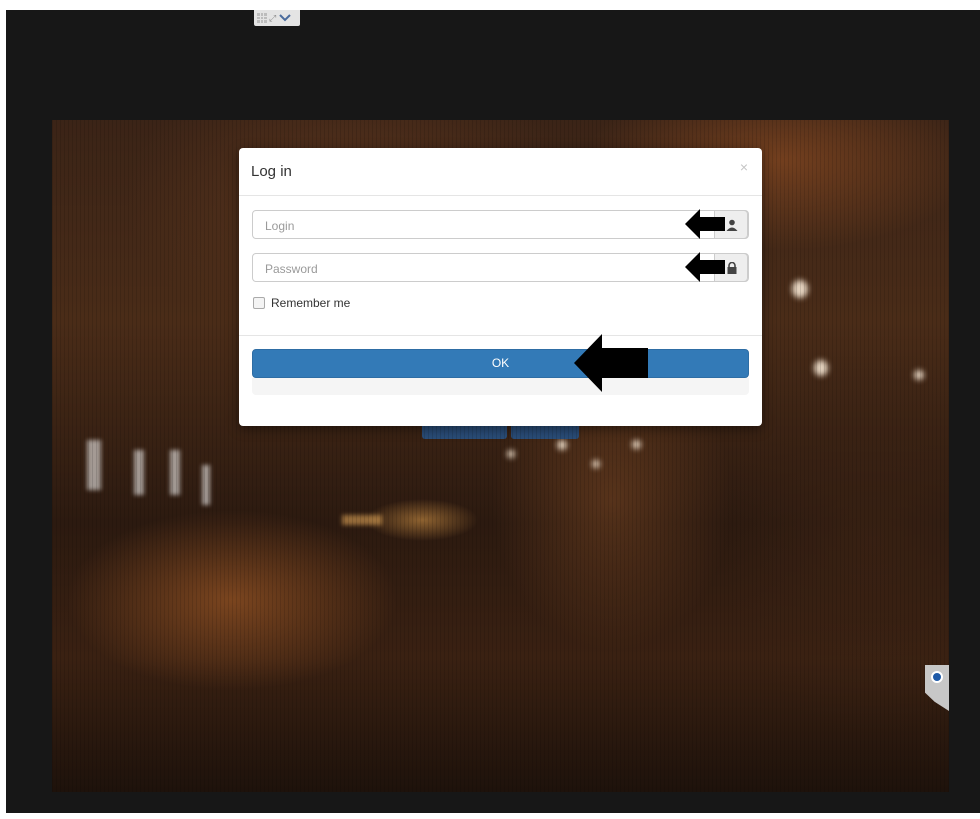  Describe the element at coordinates (485, 269) in the screenshot. I see `password-input` at that location.